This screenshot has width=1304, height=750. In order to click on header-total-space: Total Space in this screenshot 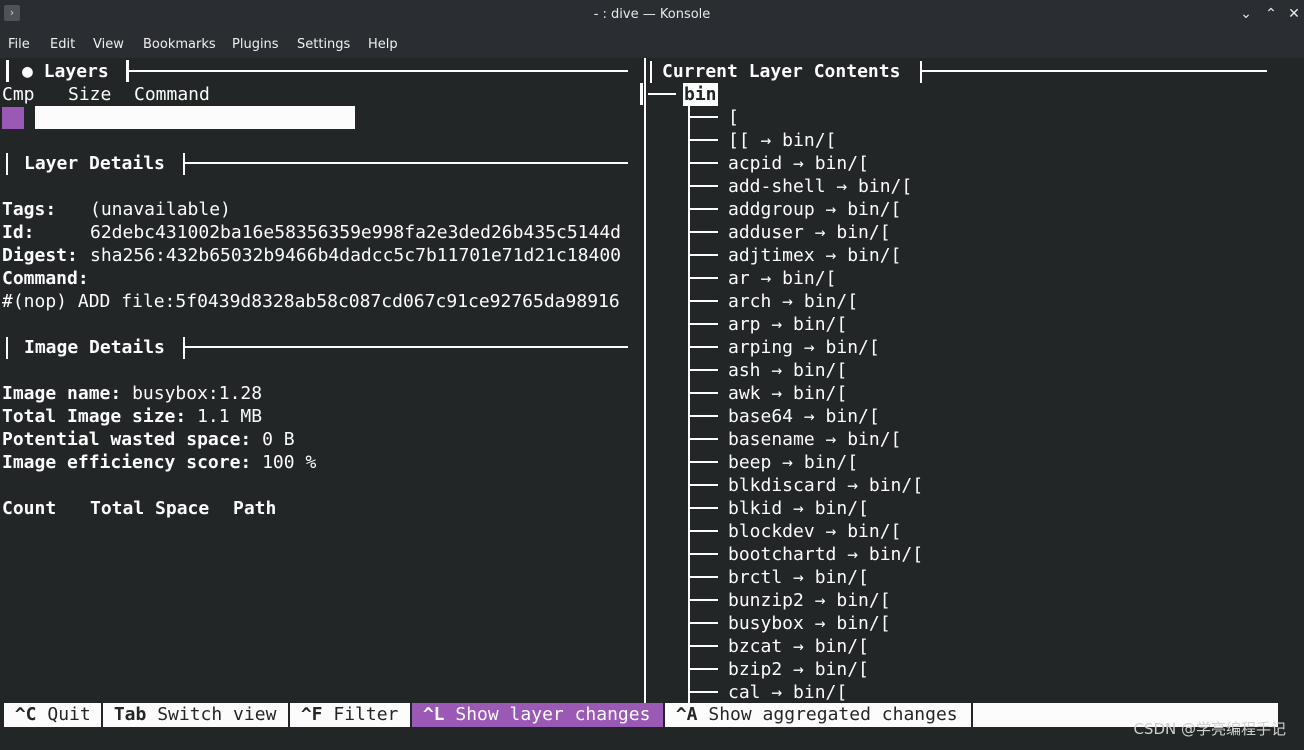, I will do `click(150, 508)`.